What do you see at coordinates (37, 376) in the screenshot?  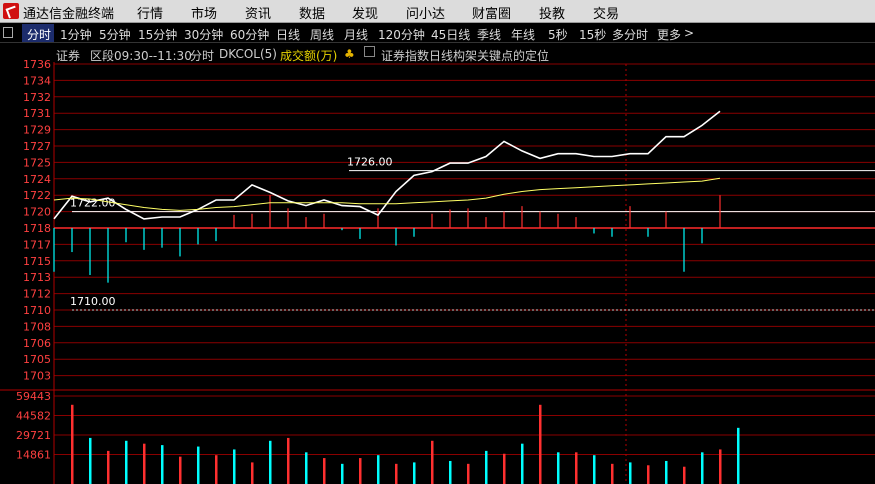 I see `price-tick-label: 1703` at bounding box center [37, 376].